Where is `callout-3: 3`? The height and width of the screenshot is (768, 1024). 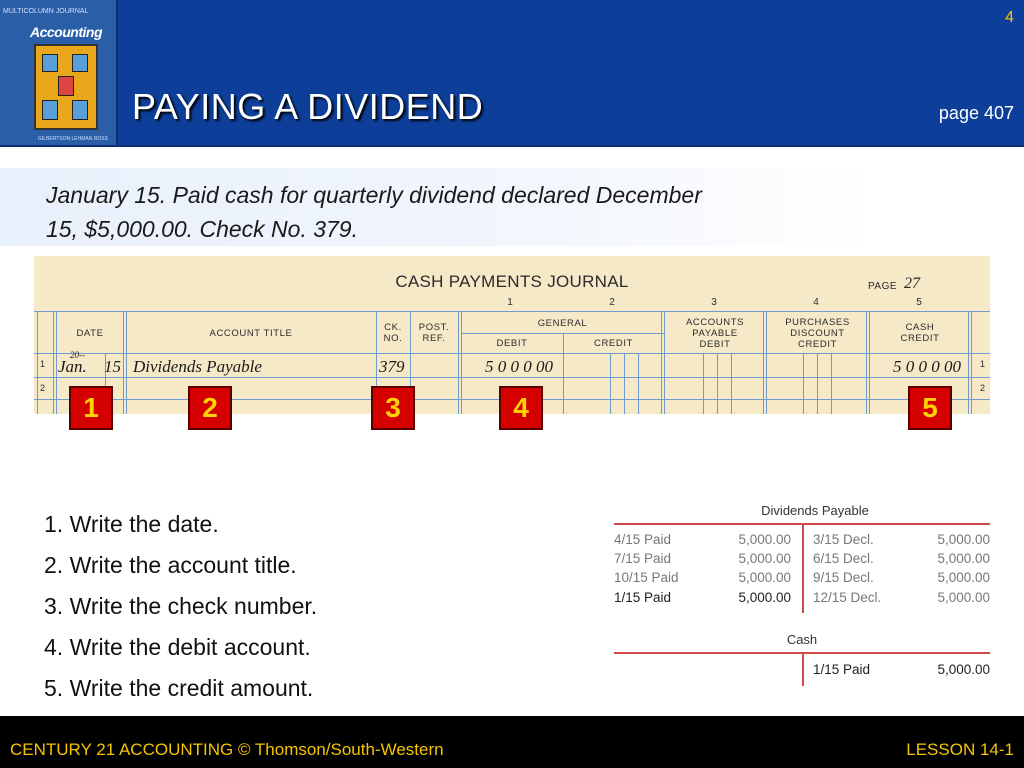
callout-3: 3 is located at coordinates (393, 408).